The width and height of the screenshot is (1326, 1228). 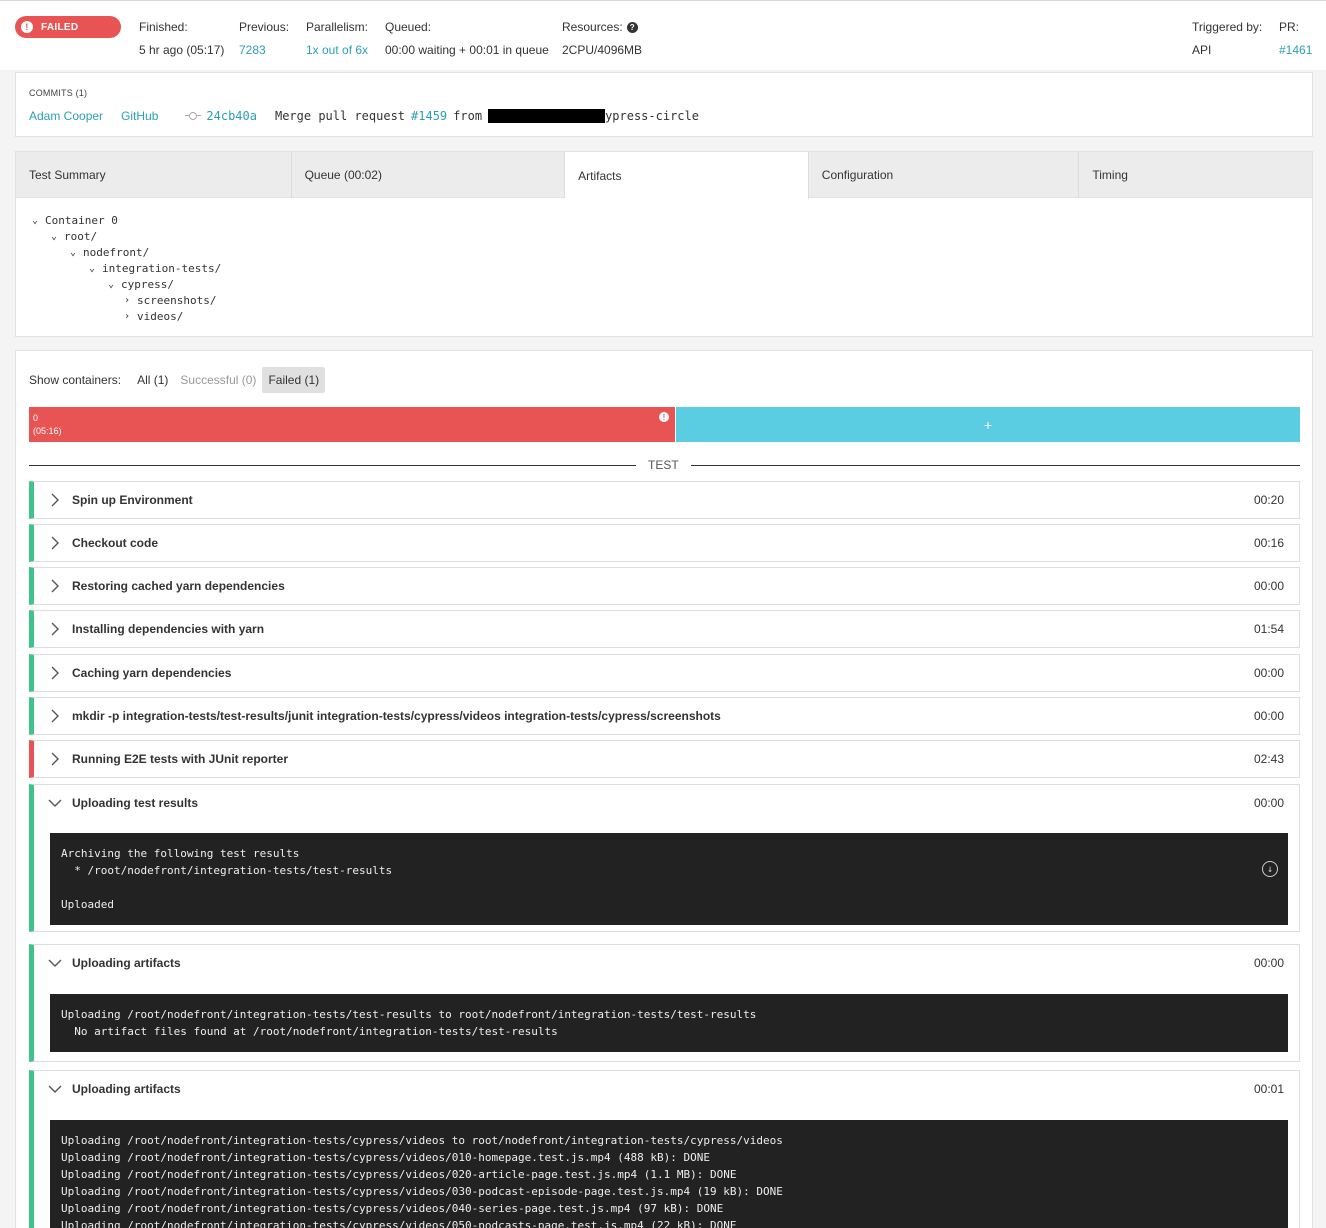 I want to click on step-restoring-cache: Restoring cached yarn dependencies 00:00, so click(x=664, y=586).